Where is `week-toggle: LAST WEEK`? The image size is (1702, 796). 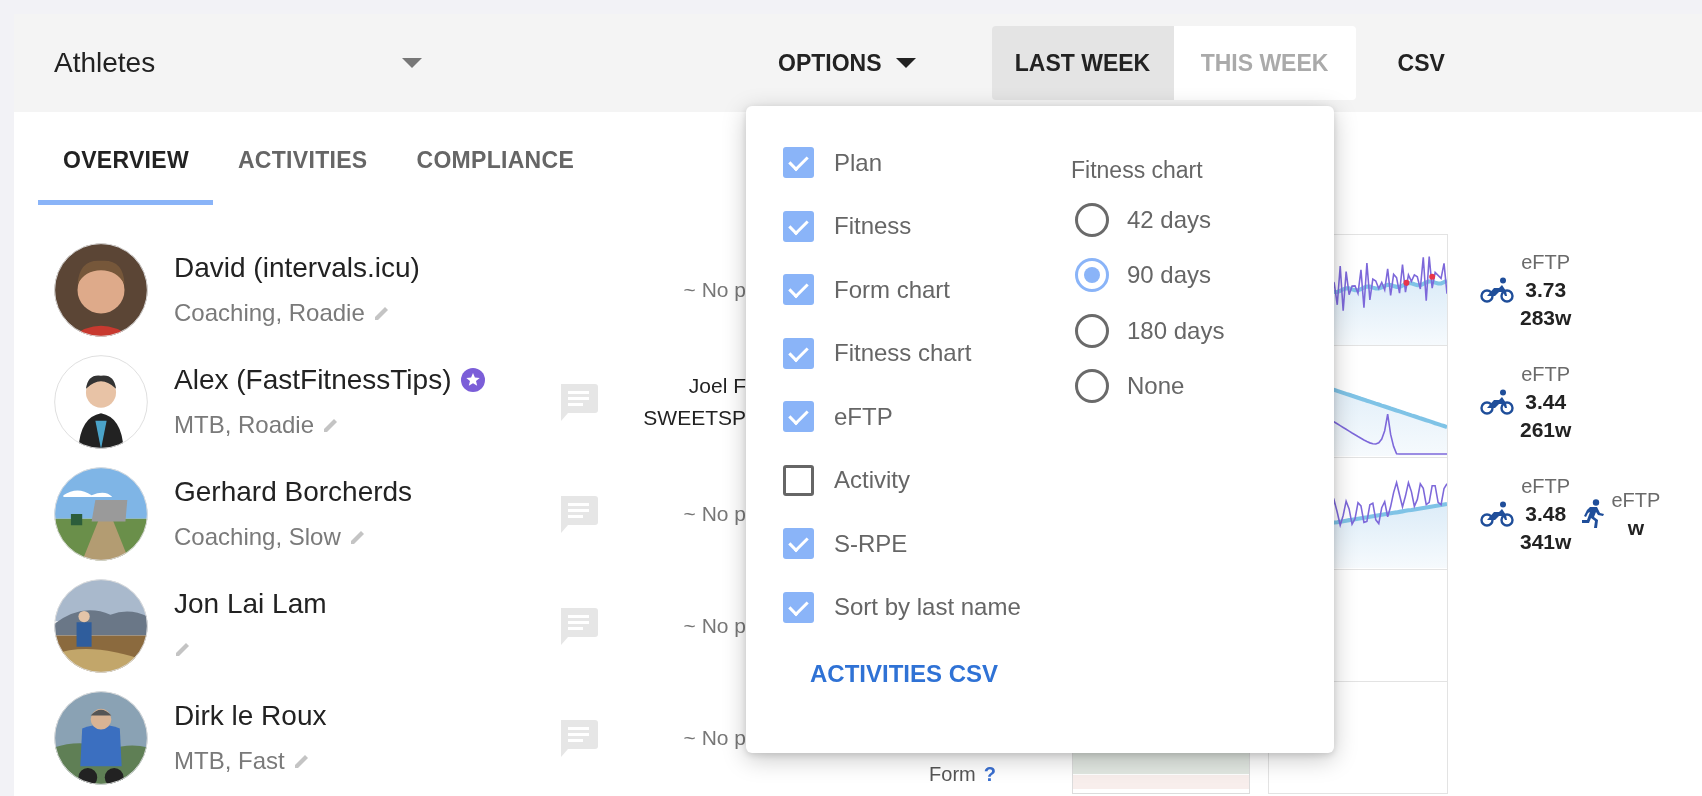
week-toggle: LAST WEEK is located at coordinates (1082, 63).